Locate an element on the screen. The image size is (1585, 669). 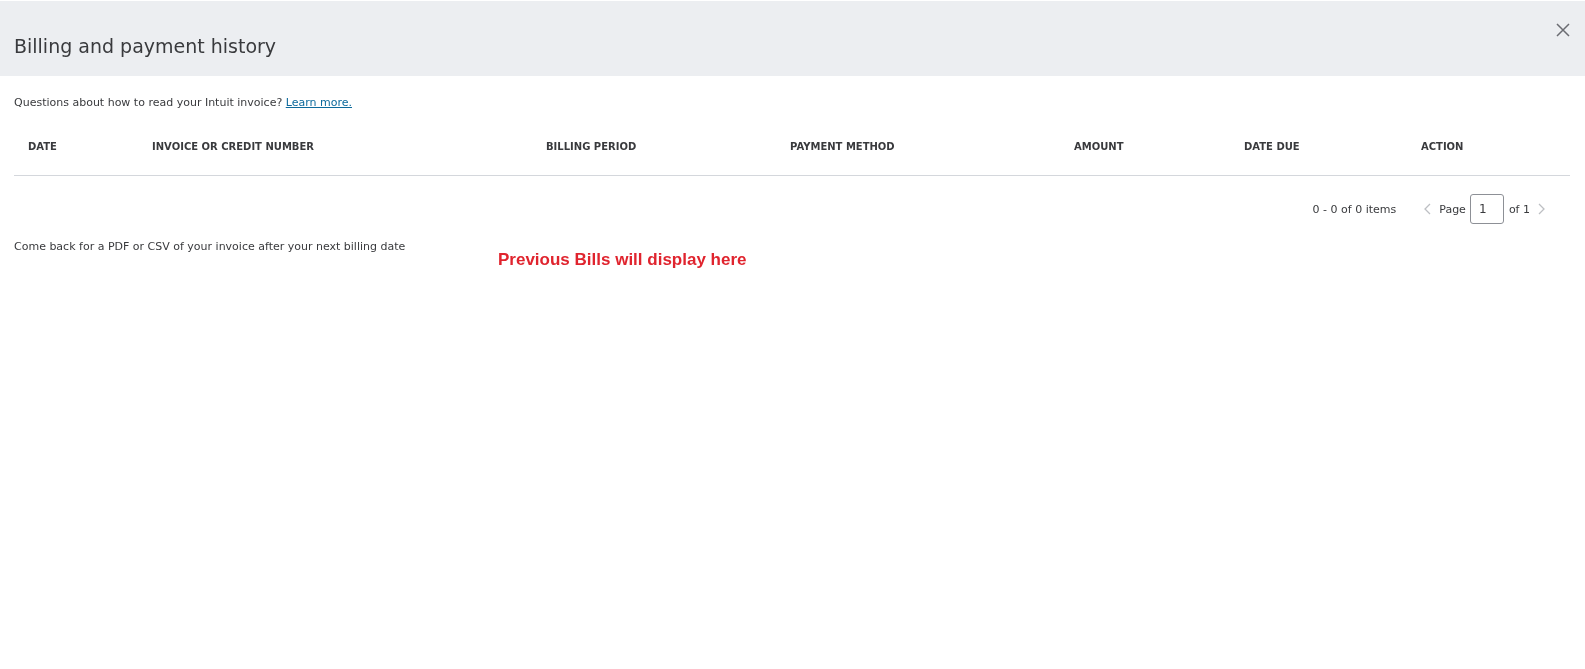
column-header: PAYMENT METHOD is located at coordinates (843, 146).